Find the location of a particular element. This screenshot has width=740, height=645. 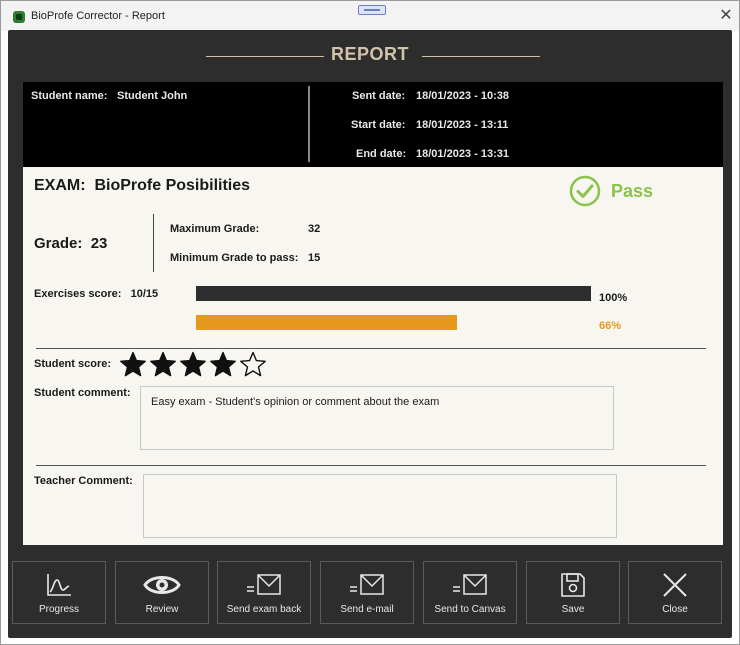

grade-divider is located at coordinates (153, 243).